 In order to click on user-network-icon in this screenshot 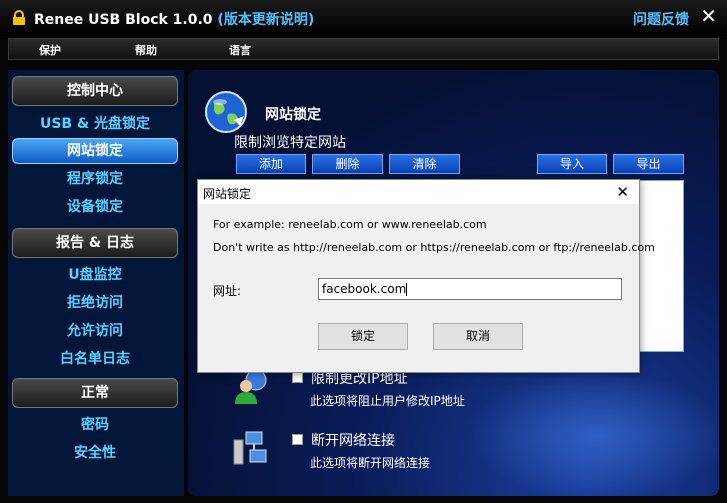, I will do `click(251, 386)`.